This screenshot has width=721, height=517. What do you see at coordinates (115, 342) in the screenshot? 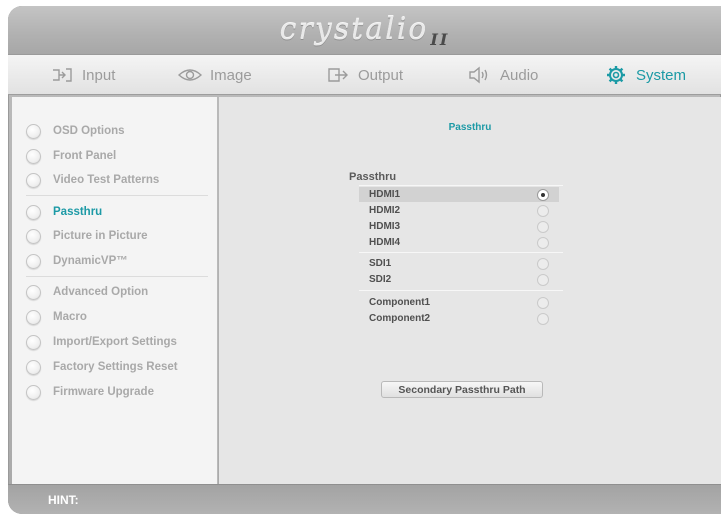
I see `sidebar-item-label: Import/Export Settings` at bounding box center [115, 342].